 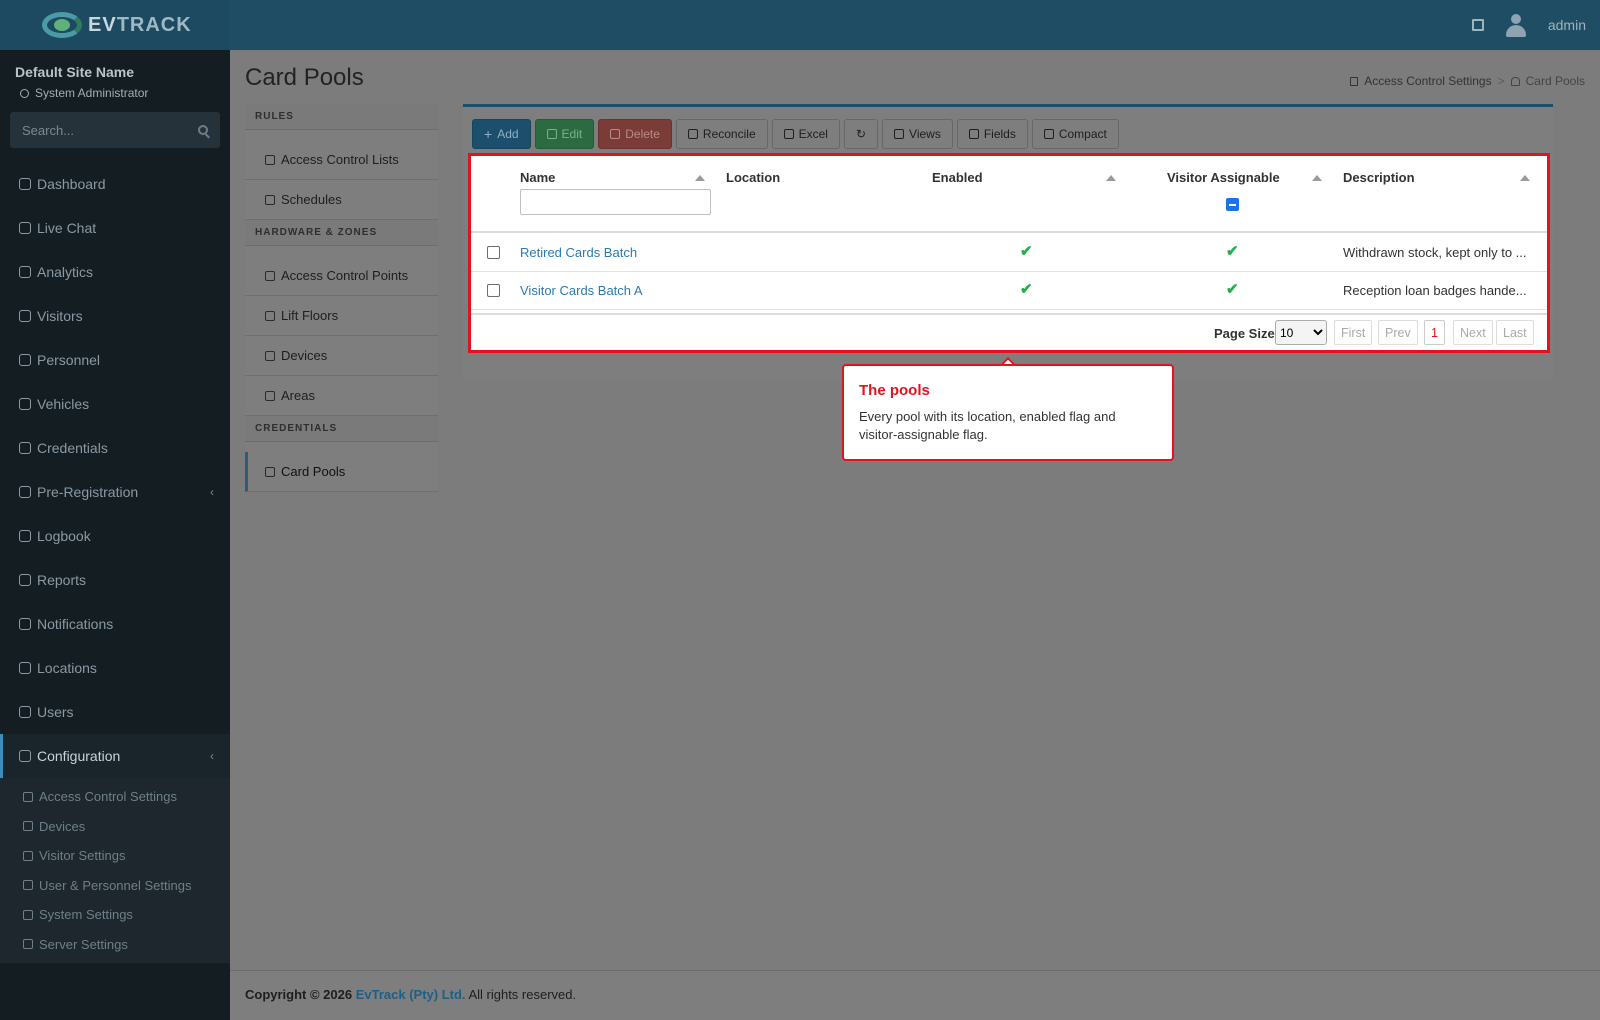 What do you see at coordinates (115, 404) in the screenshot?
I see `nav-vehicles: Vehicles` at bounding box center [115, 404].